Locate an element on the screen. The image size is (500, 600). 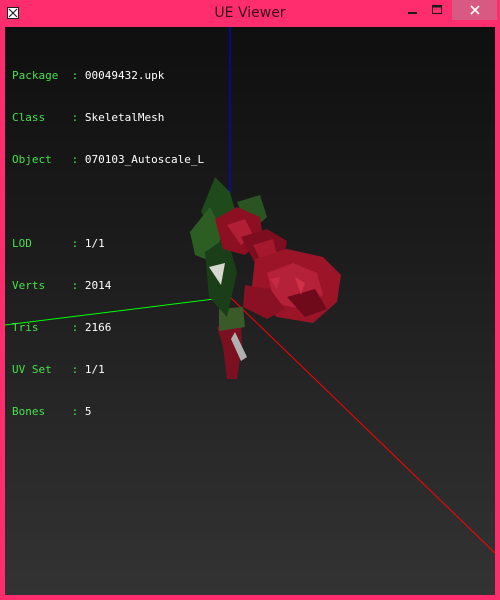
info-label-package: Package is located at coordinates (35, 75).